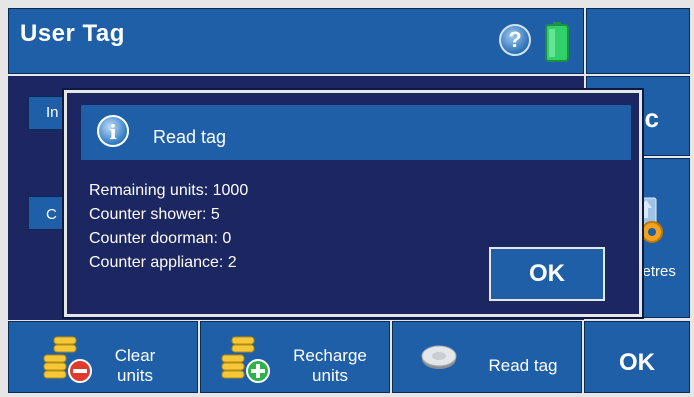 The width and height of the screenshot is (694, 397). What do you see at coordinates (557, 42) in the screenshot?
I see `battery-icon` at bounding box center [557, 42].